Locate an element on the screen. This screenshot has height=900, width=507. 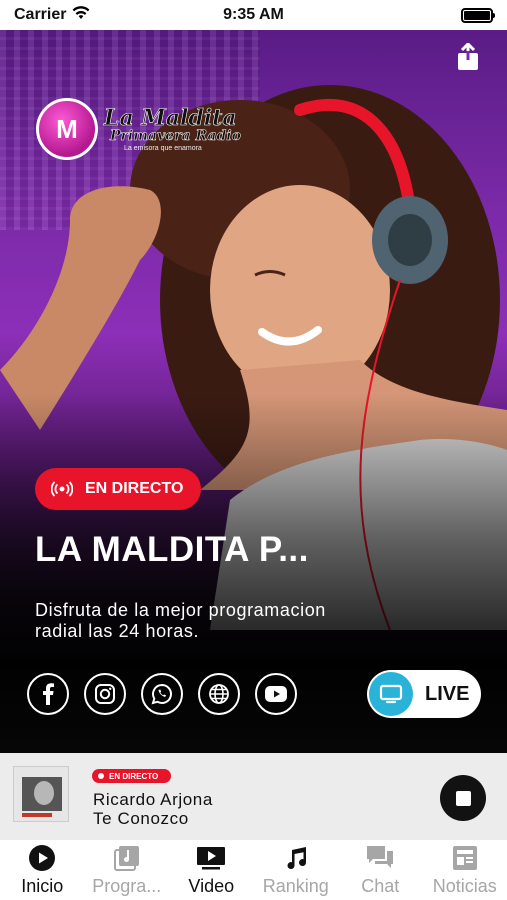
video-play-icon is located at coordinates (211, 858).